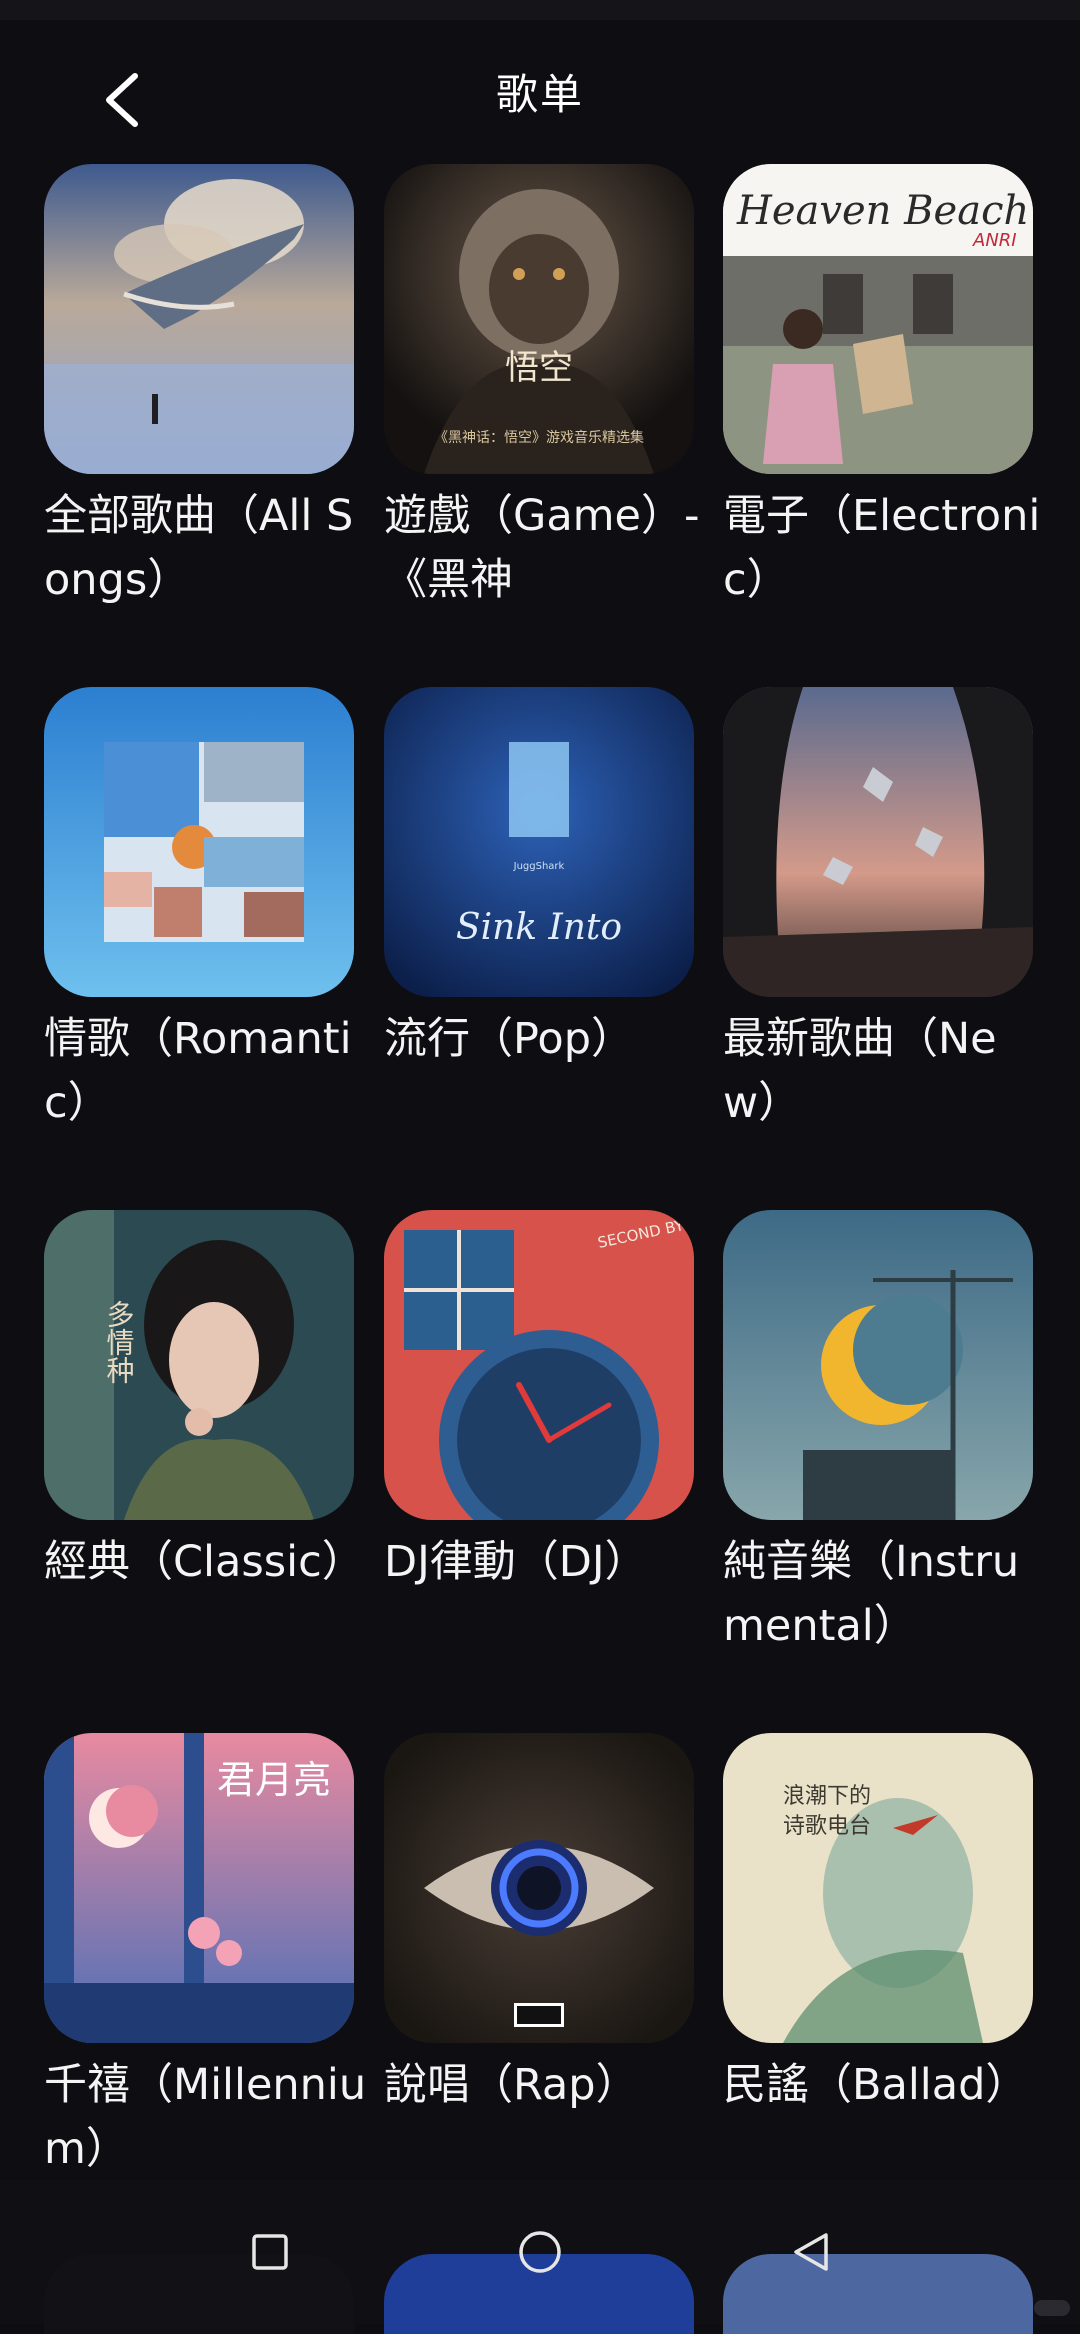 The image size is (1080, 2334). I want to click on playlist-card-dj: SECOND BY SECOND 秒针 DJ律動（DJ）, so click(539, 1402).